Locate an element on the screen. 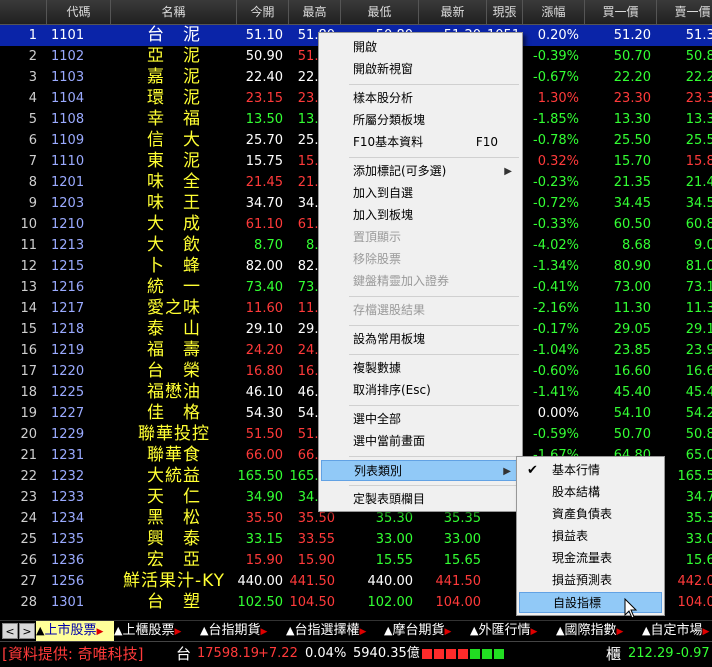  cell-ask: 33.05 is located at coordinates (698, 539).